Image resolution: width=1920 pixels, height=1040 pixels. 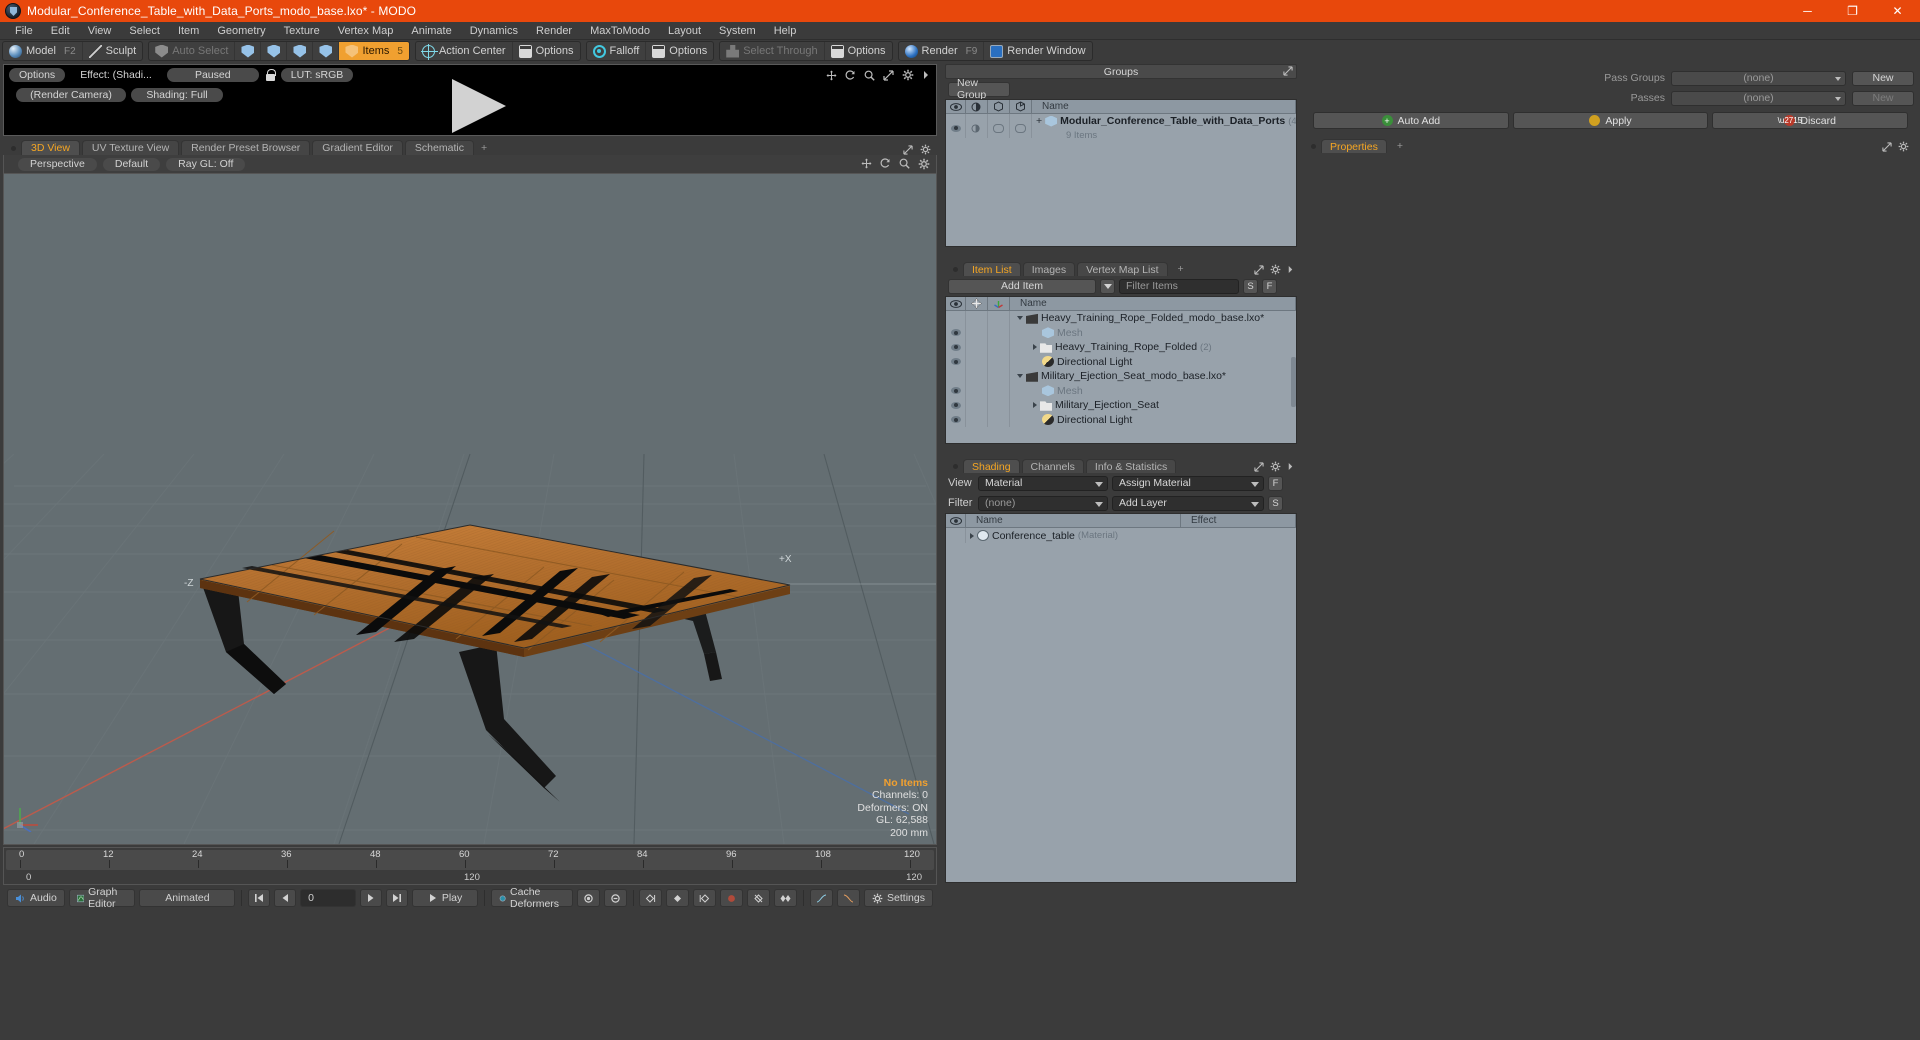 What do you see at coordinates (1037, 51) in the screenshot?
I see `toolbar-button-render-window: Render Window` at bounding box center [1037, 51].